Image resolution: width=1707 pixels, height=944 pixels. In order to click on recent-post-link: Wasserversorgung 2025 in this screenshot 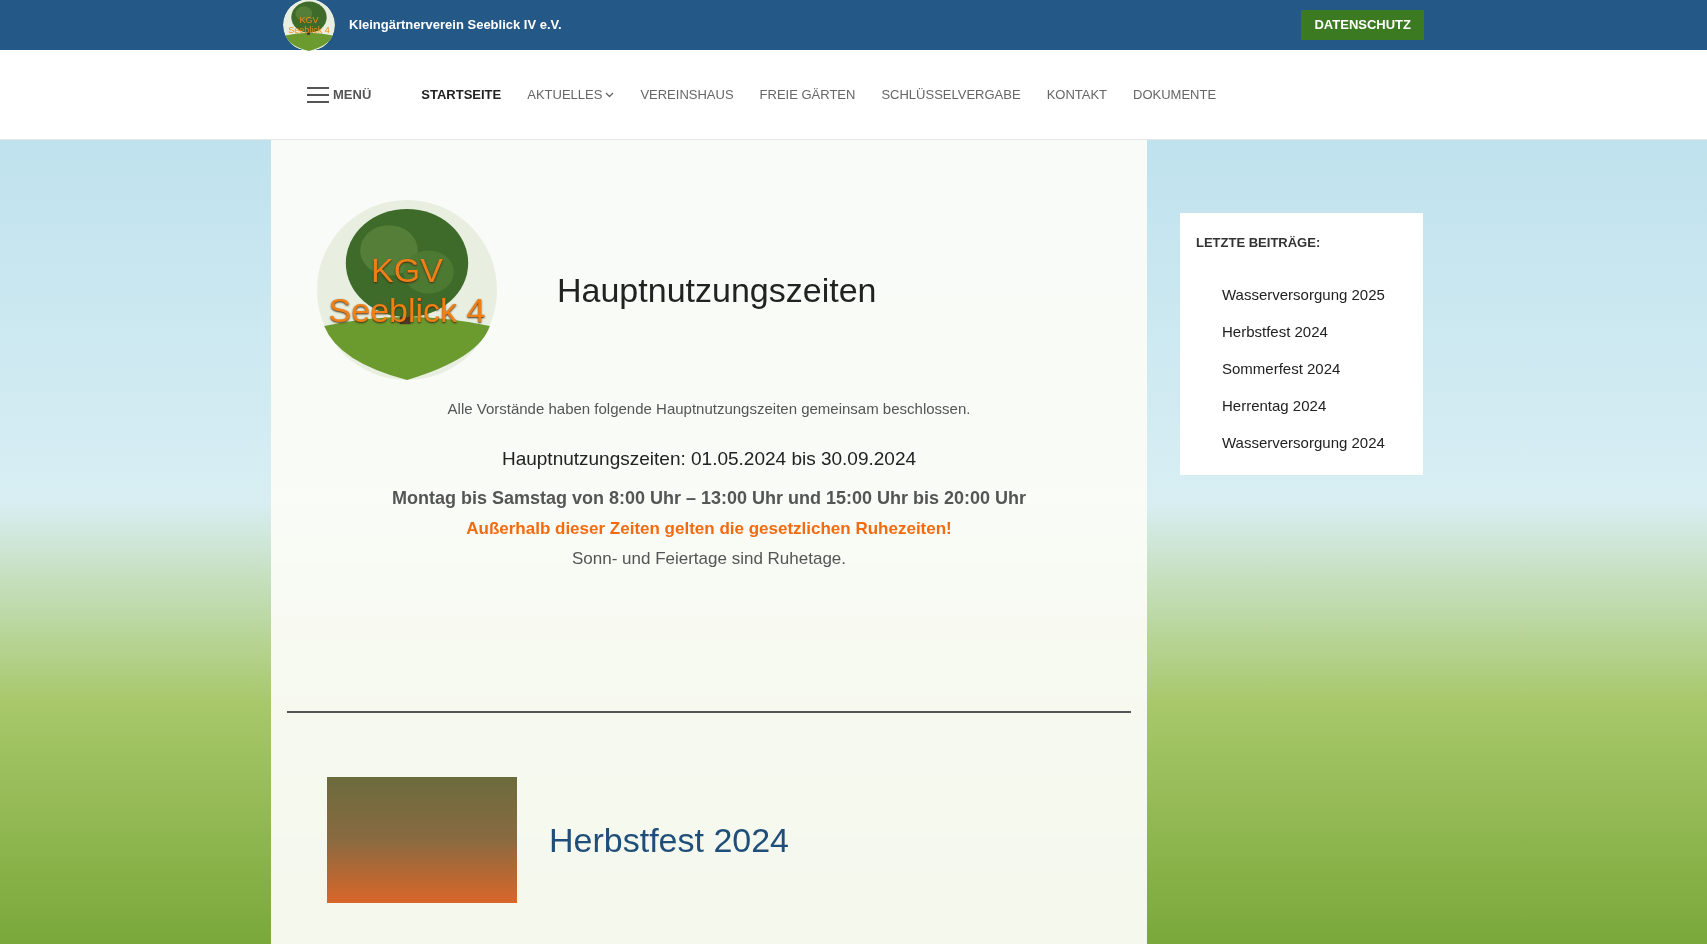, I will do `click(1303, 294)`.